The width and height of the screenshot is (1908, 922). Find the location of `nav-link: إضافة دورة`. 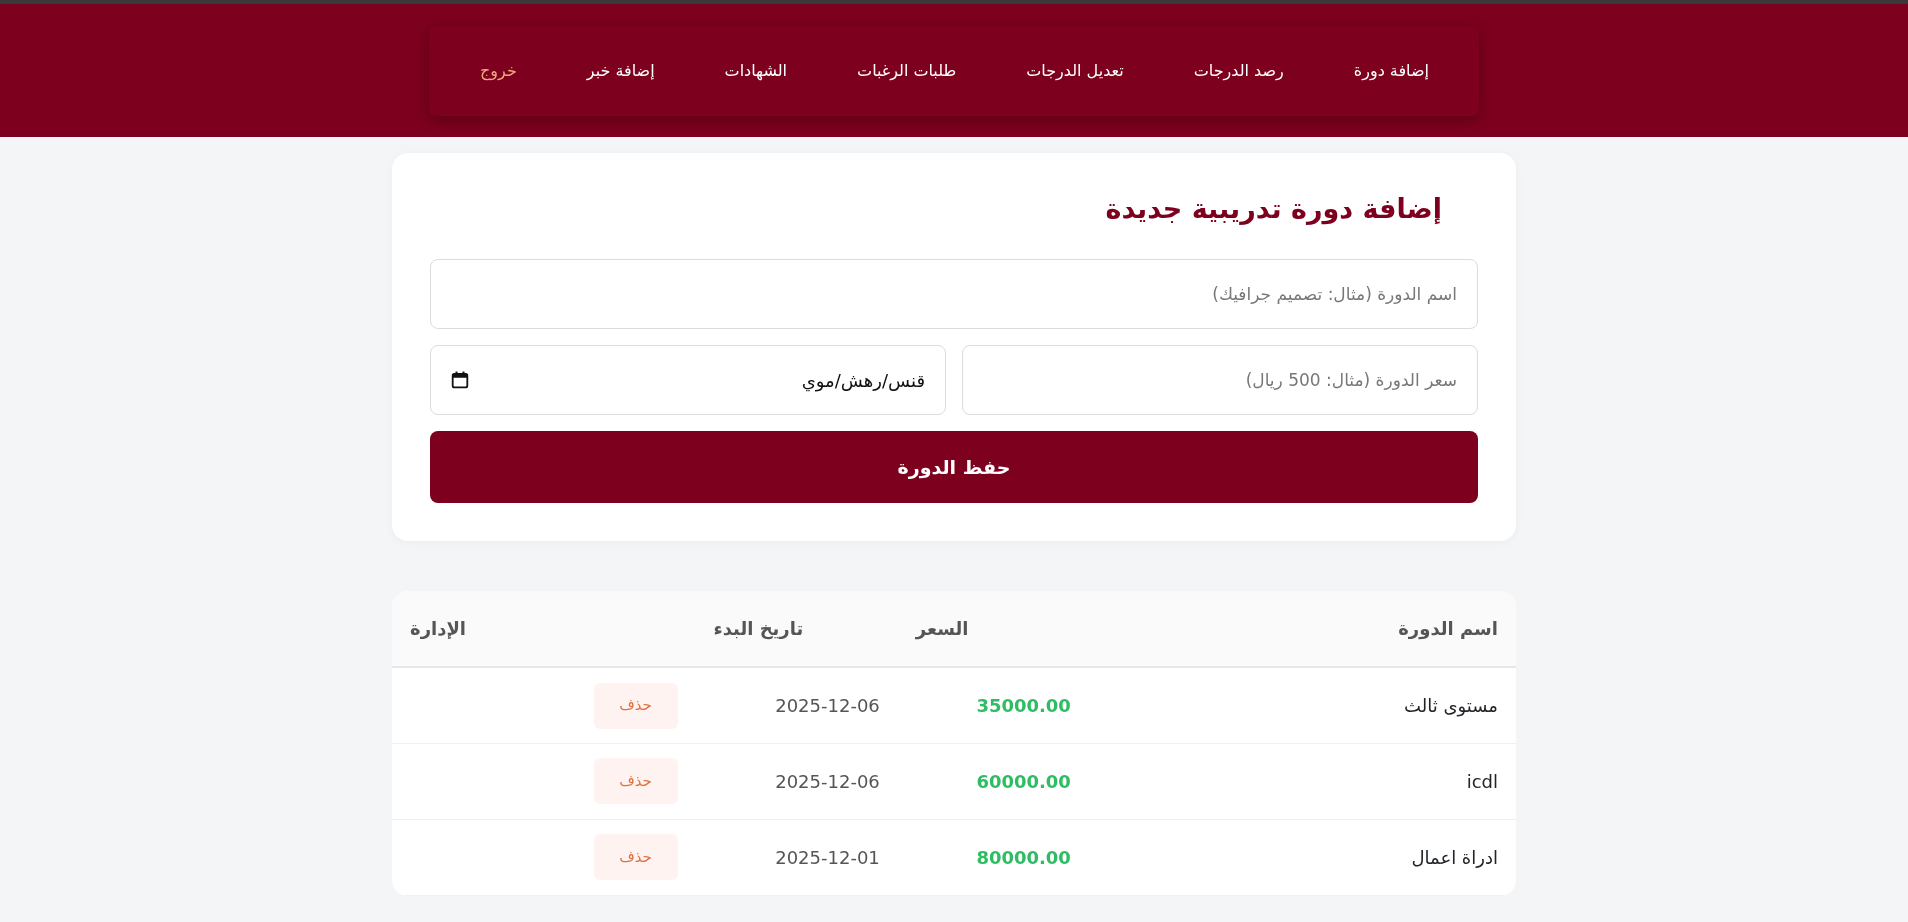

nav-link: إضافة دورة is located at coordinates (1391, 71).